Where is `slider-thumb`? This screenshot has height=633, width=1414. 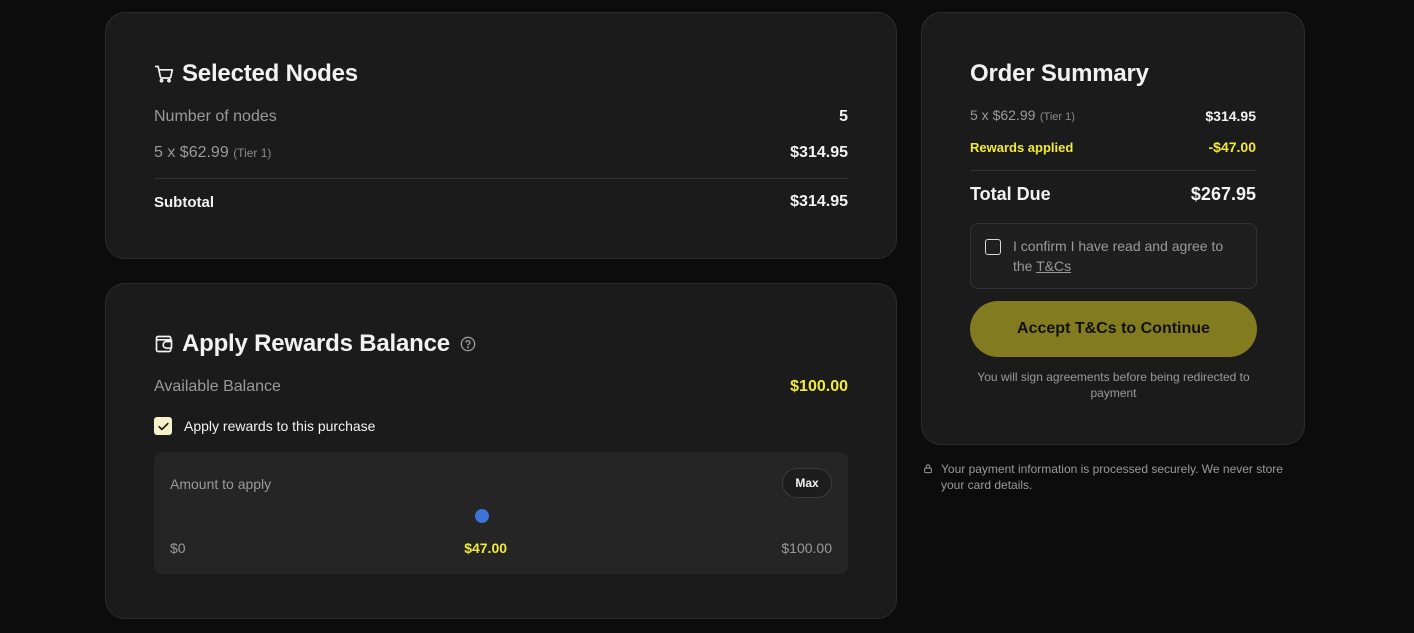
slider-thumb is located at coordinates (481, 516).